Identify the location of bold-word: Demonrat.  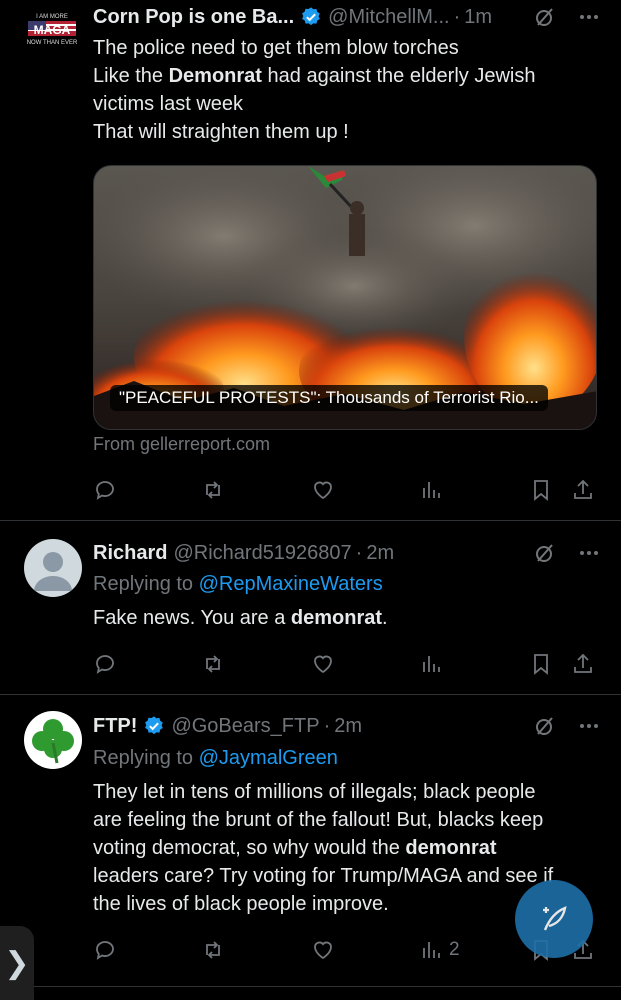
(215, 76).